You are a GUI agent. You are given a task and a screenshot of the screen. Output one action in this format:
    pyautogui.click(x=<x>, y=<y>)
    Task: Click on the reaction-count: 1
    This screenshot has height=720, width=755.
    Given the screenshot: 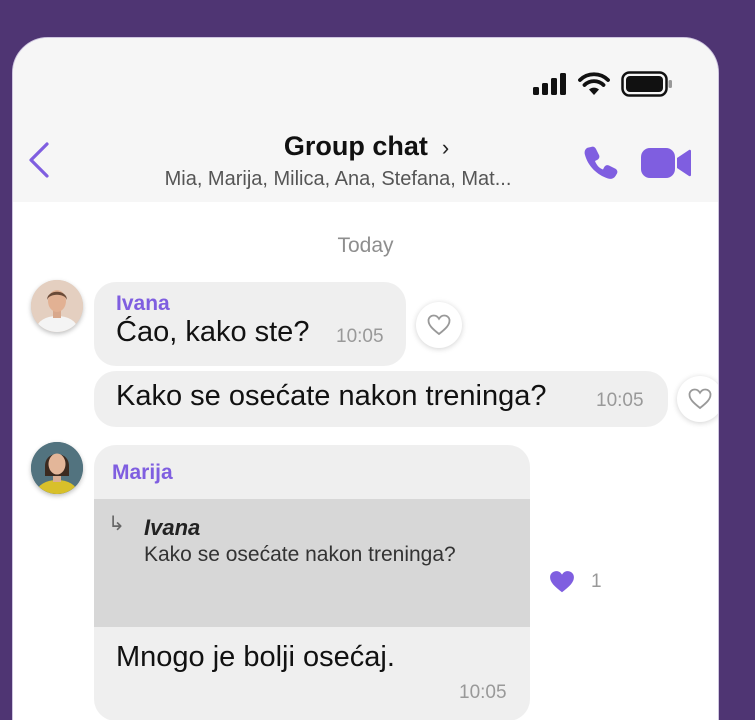 What is the action you would take?
    pyautogui.click(x=596, y=581)
    